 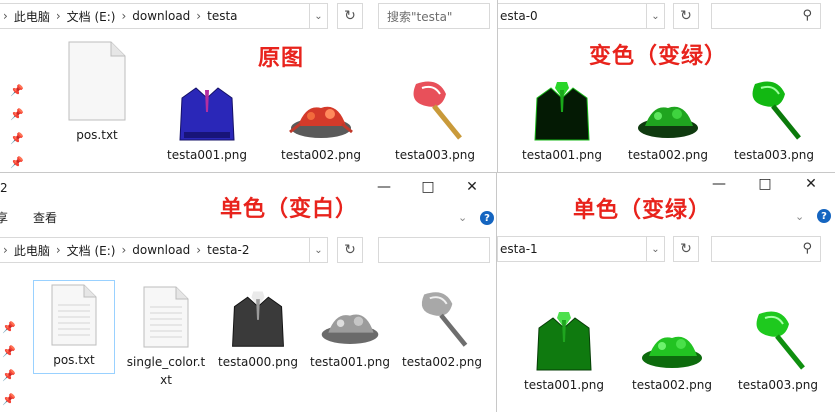 I want to click on breadcrumb-item: testa, so click(x=222, y=16).